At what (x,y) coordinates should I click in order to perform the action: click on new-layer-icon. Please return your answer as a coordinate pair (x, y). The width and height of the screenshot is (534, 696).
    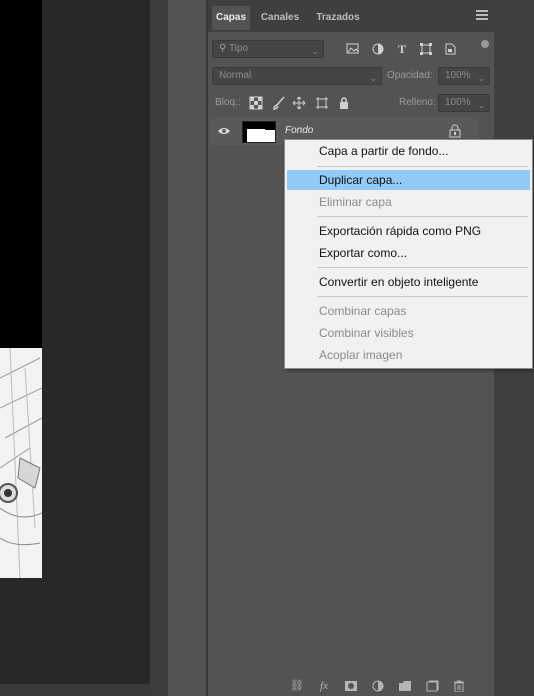
    Looking at the image, I should click on (432, 686).